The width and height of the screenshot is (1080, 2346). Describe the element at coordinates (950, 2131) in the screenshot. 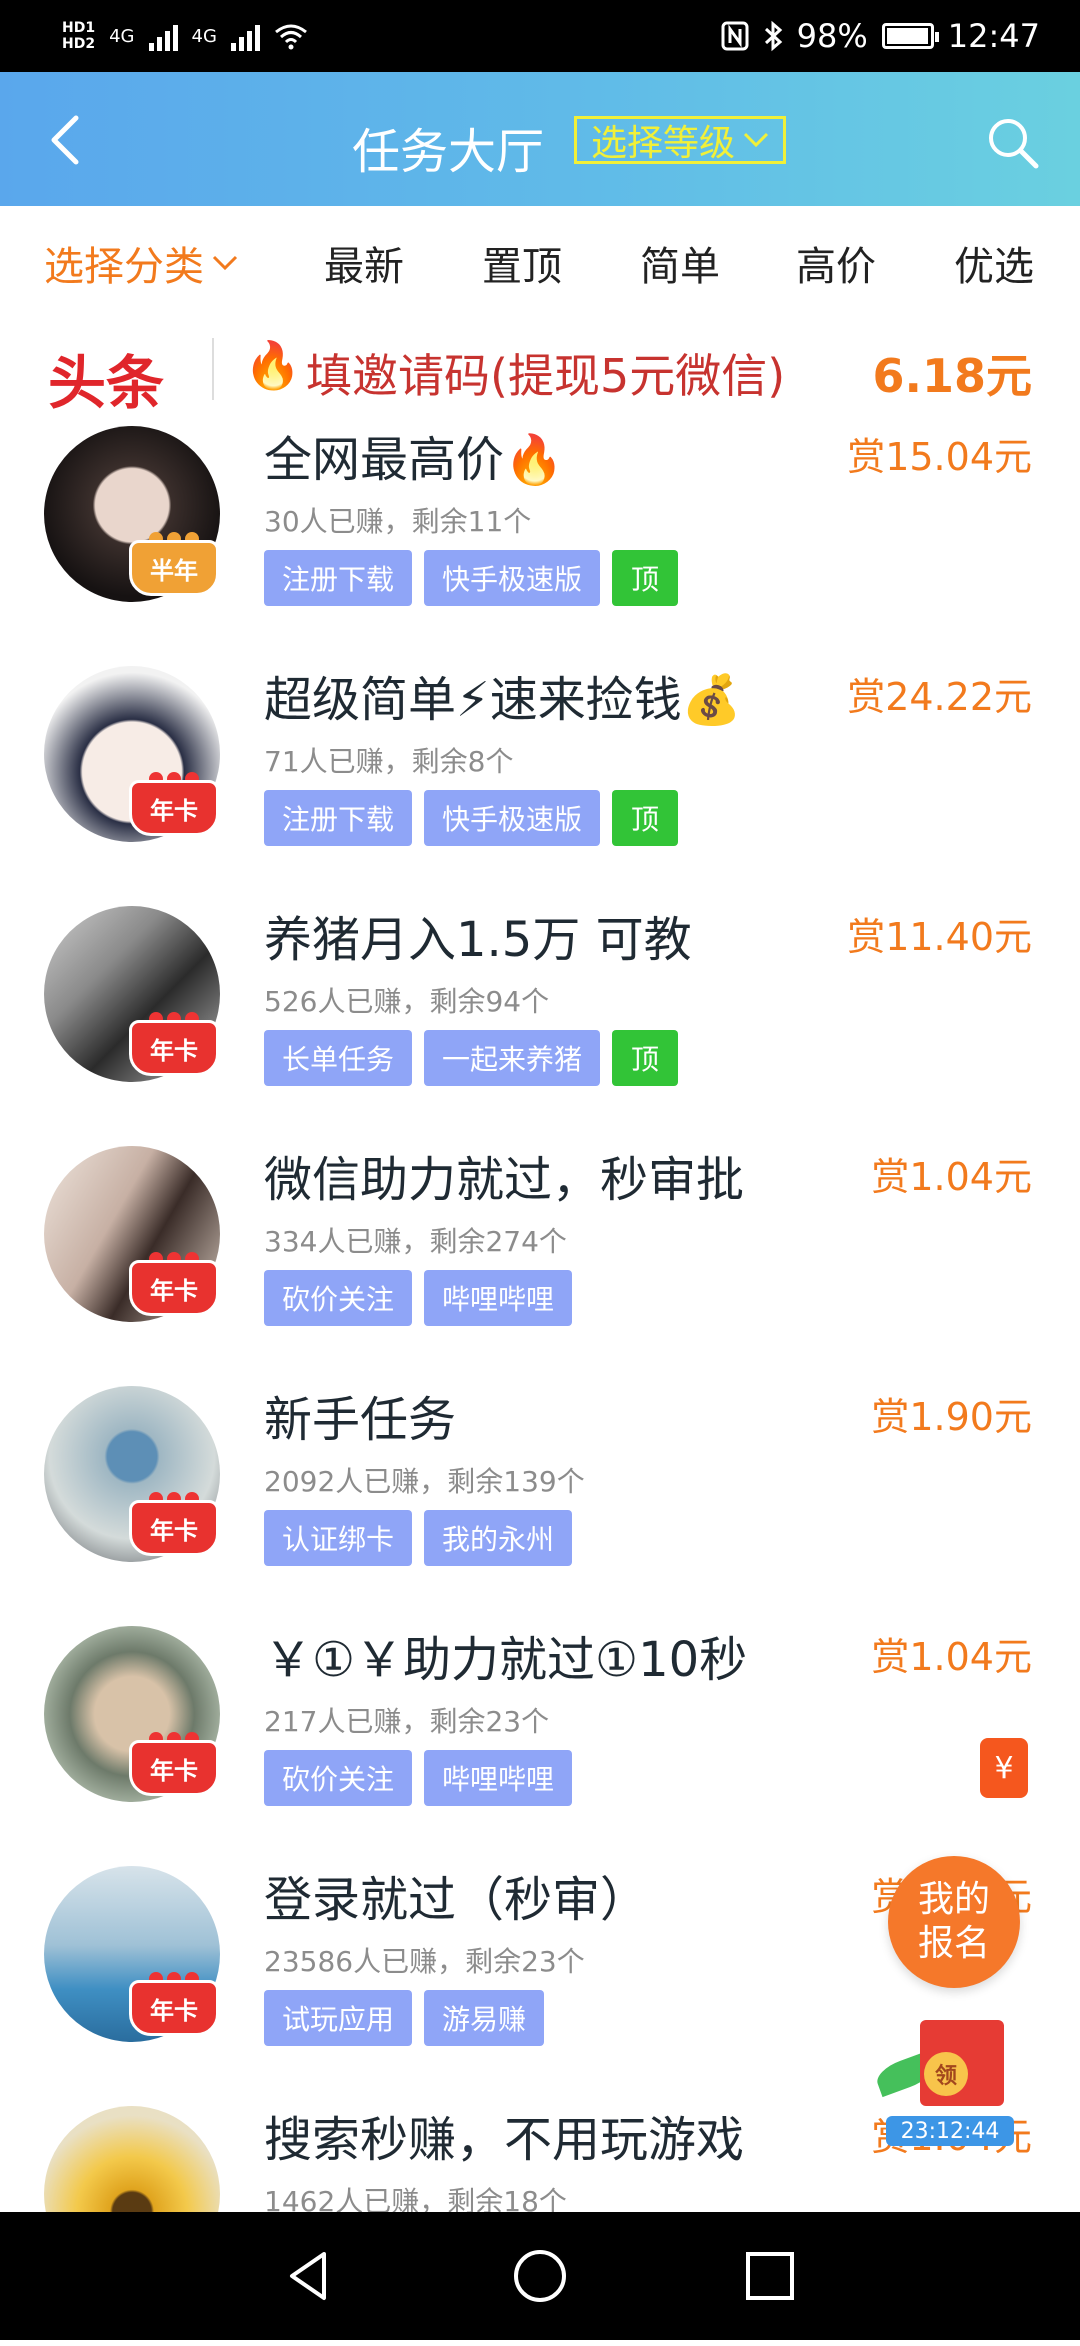

I see `gift-timer: 23:12:44` at that location.